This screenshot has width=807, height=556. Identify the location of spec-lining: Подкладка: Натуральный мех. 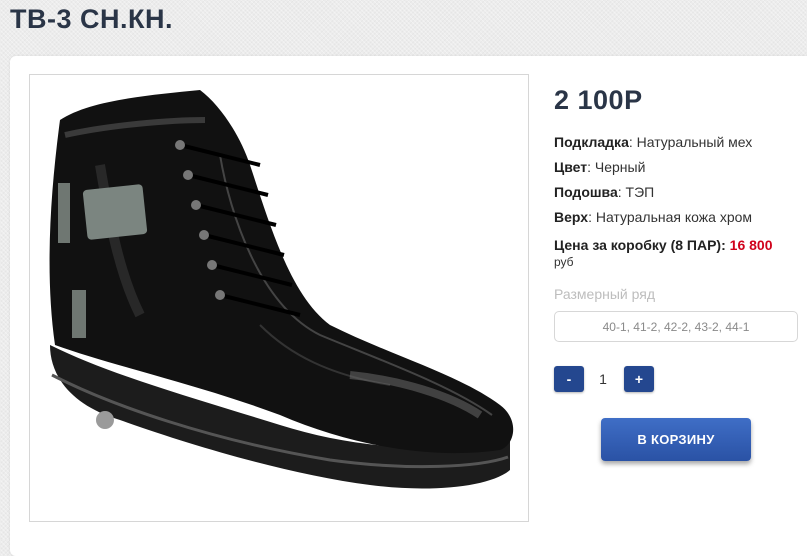
(653, 142).